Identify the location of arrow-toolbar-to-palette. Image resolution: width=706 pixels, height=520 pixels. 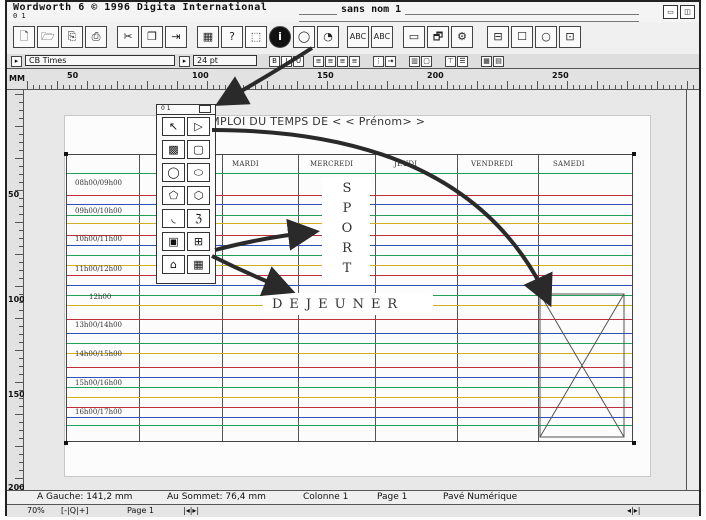
(264, 76).